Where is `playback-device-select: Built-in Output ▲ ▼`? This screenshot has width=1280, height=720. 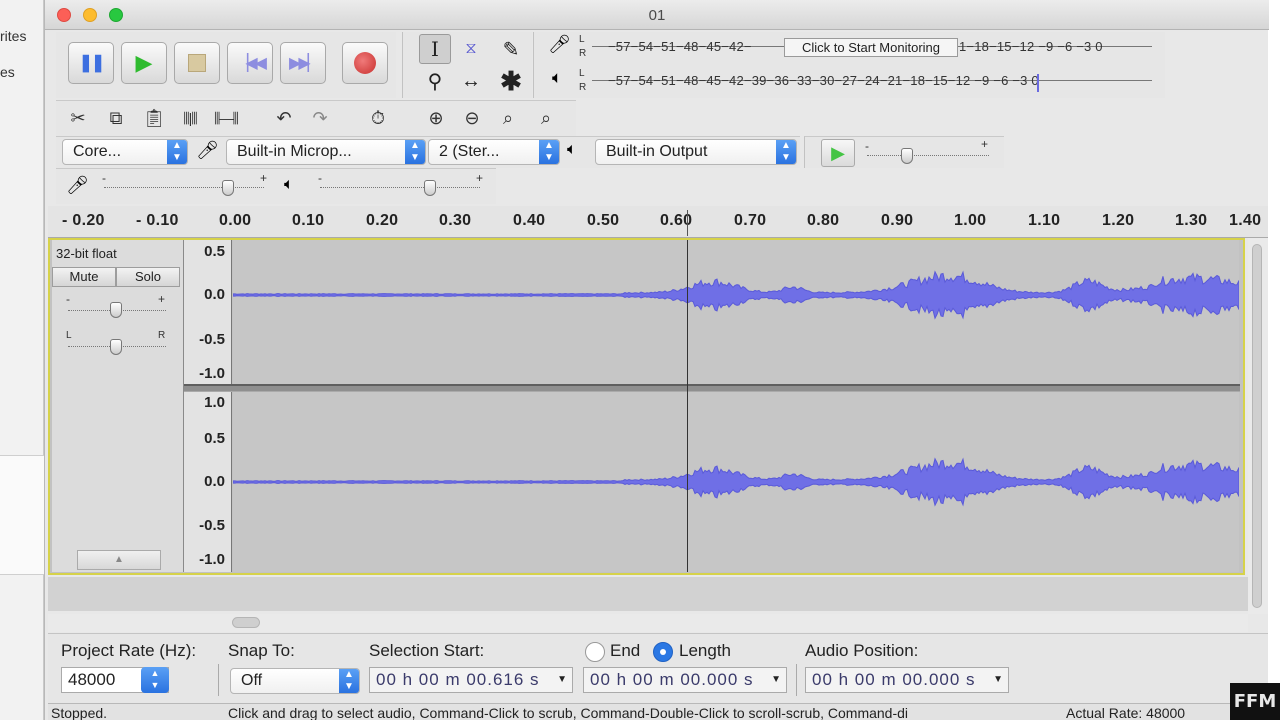 playback-device-select: Built-in Output ▲ ▼ is located at coordinates (696, 152).